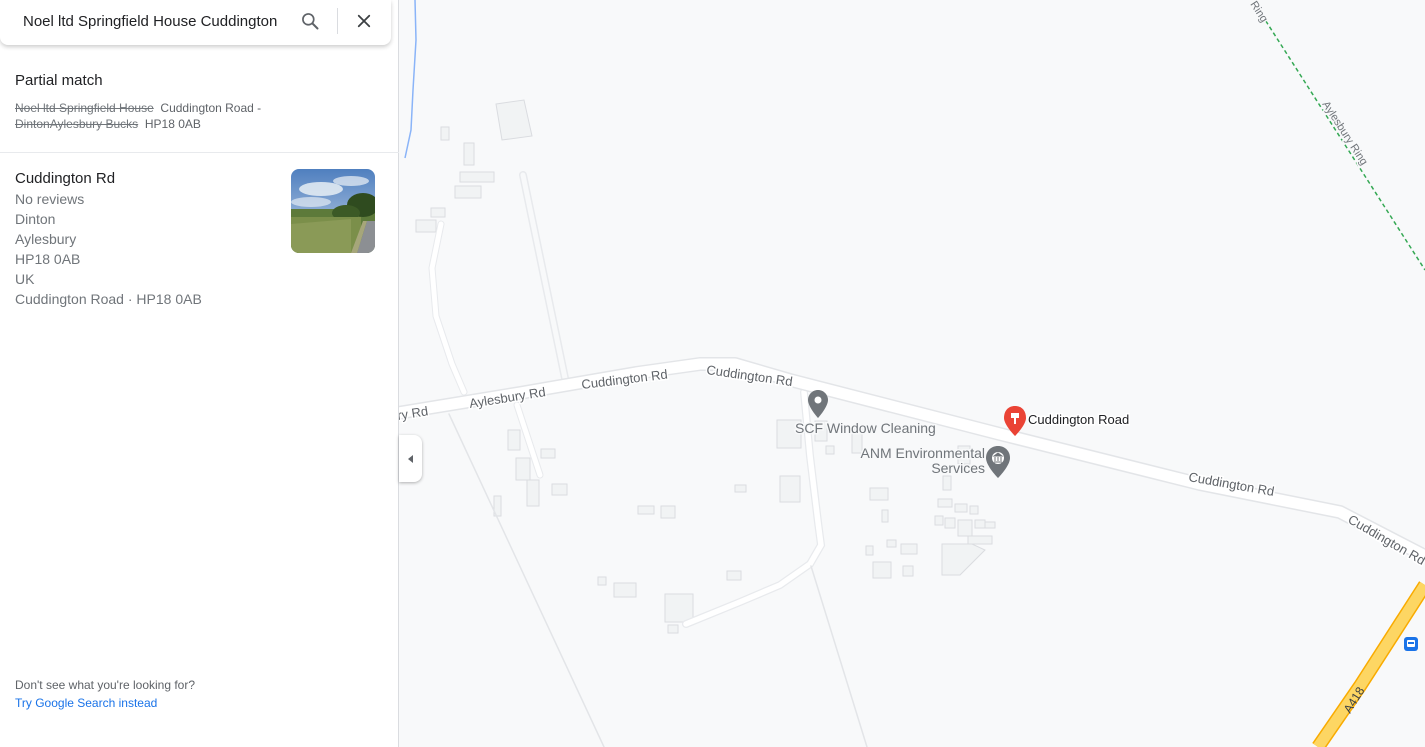 The height and width of the screenshot is (747, 1425). I want to click on result-photo-thumbnail, so click(333, 211).